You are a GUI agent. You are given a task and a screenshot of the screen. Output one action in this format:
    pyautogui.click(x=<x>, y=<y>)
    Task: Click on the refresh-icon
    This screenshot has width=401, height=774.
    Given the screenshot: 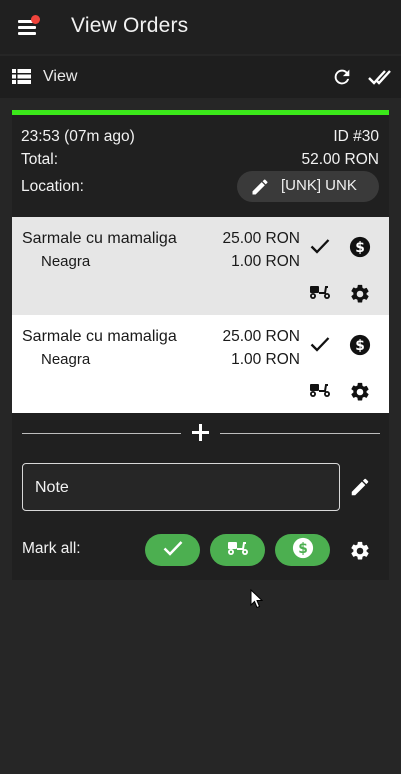 What is the action you would take?
    pyautogui.click(x=342, y=79)
    